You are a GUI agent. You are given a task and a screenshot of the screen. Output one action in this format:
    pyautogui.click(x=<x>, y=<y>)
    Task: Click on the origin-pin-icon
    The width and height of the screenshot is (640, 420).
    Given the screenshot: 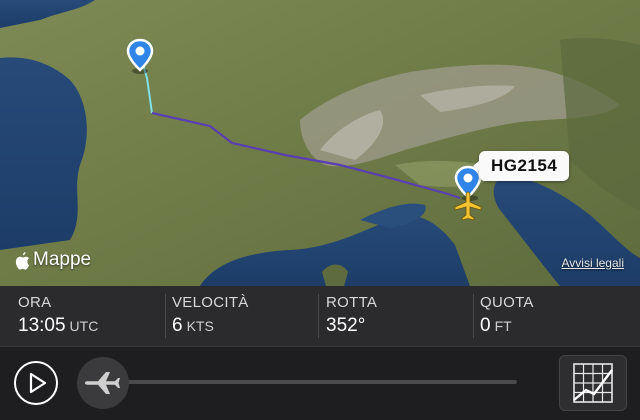 What is the action you would take?
    pyautogui.click(x=140, y=58)
    